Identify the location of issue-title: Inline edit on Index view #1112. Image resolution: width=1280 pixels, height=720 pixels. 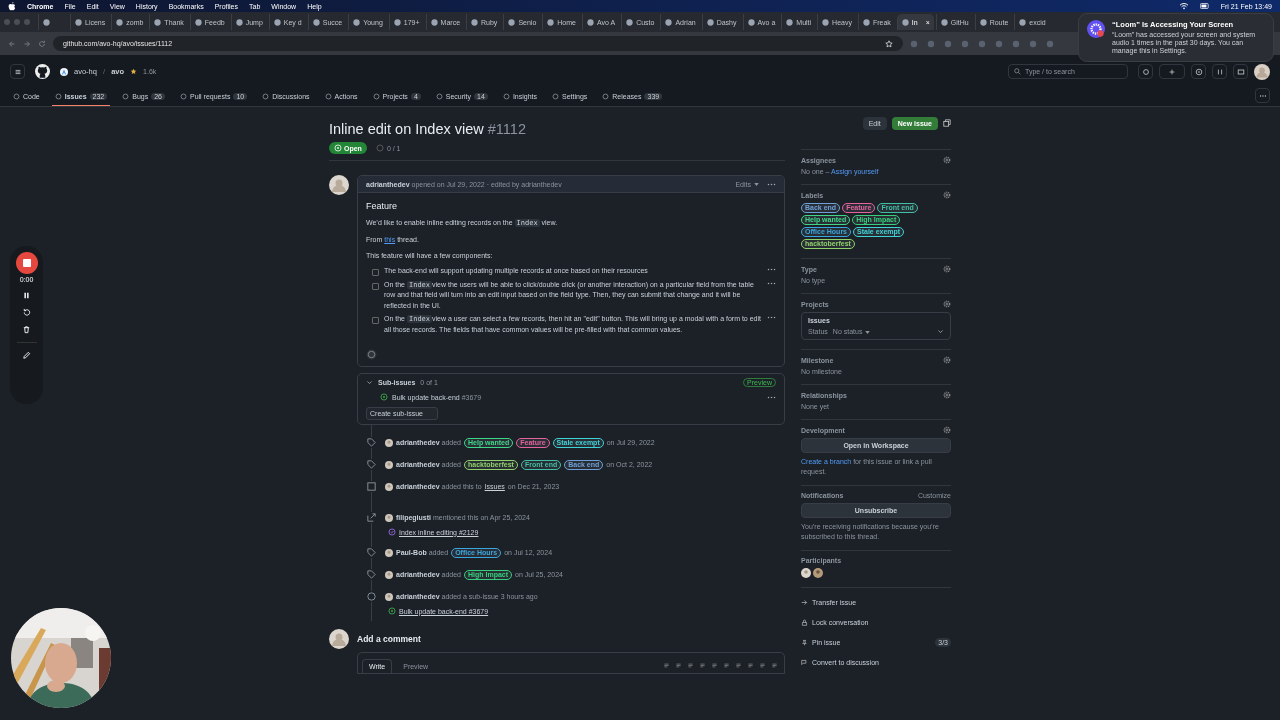
(428, 129).